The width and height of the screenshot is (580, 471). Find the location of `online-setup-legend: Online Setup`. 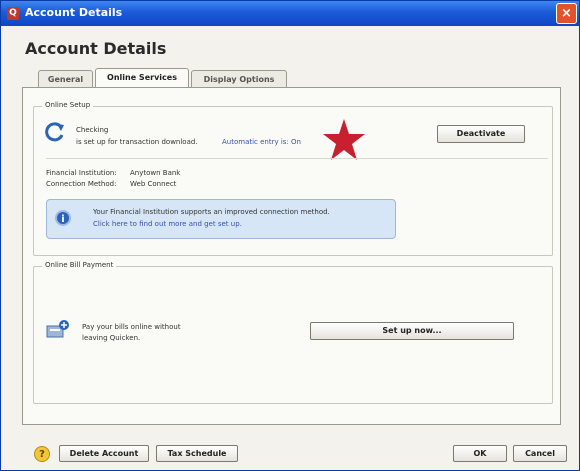

online-setup-legend: Online Setup is located at coordinates (68, 105).